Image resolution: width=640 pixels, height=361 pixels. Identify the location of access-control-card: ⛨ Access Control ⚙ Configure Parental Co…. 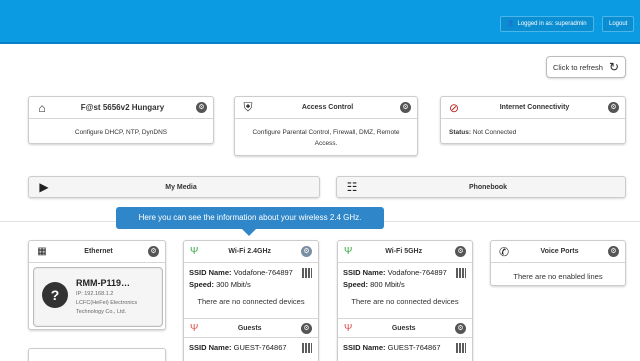
(326, 126).